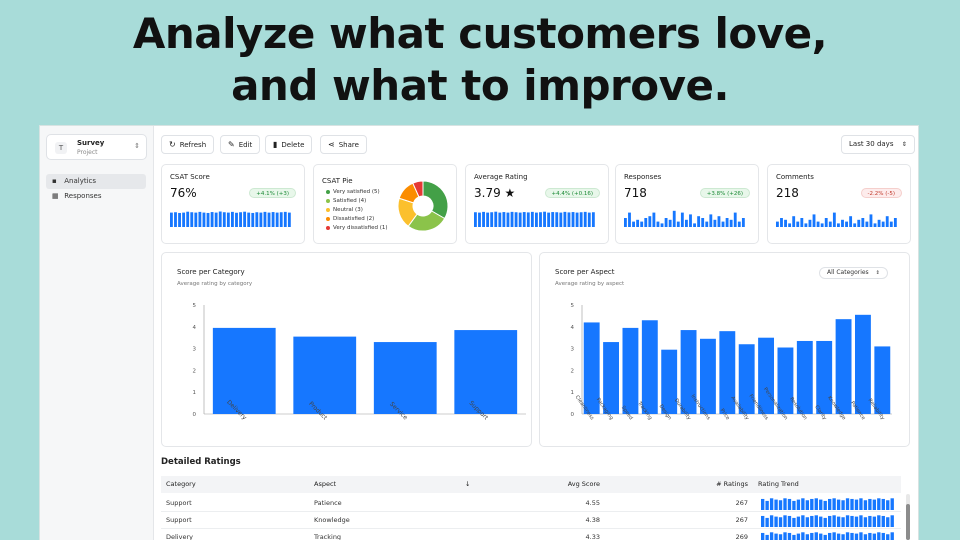 This screenshot has height=540, width=960. I want to click on scrollbar-thumb, so click(908, 522).